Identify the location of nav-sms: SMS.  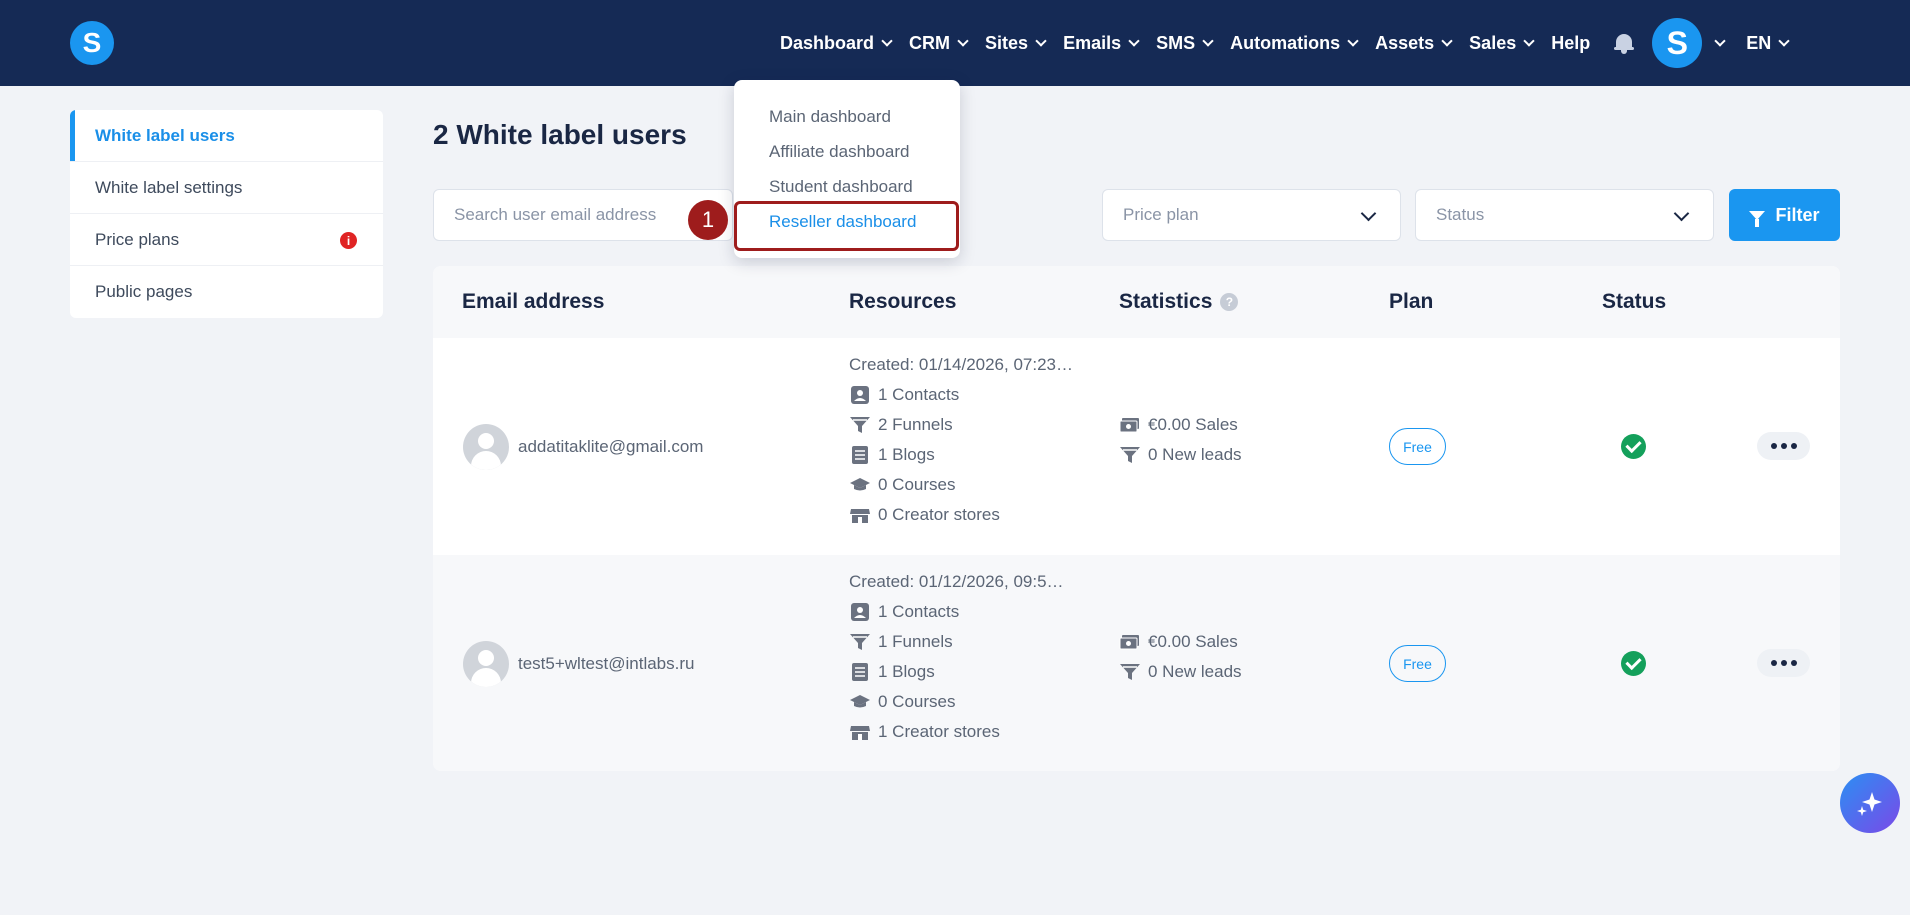
(1185, 43).